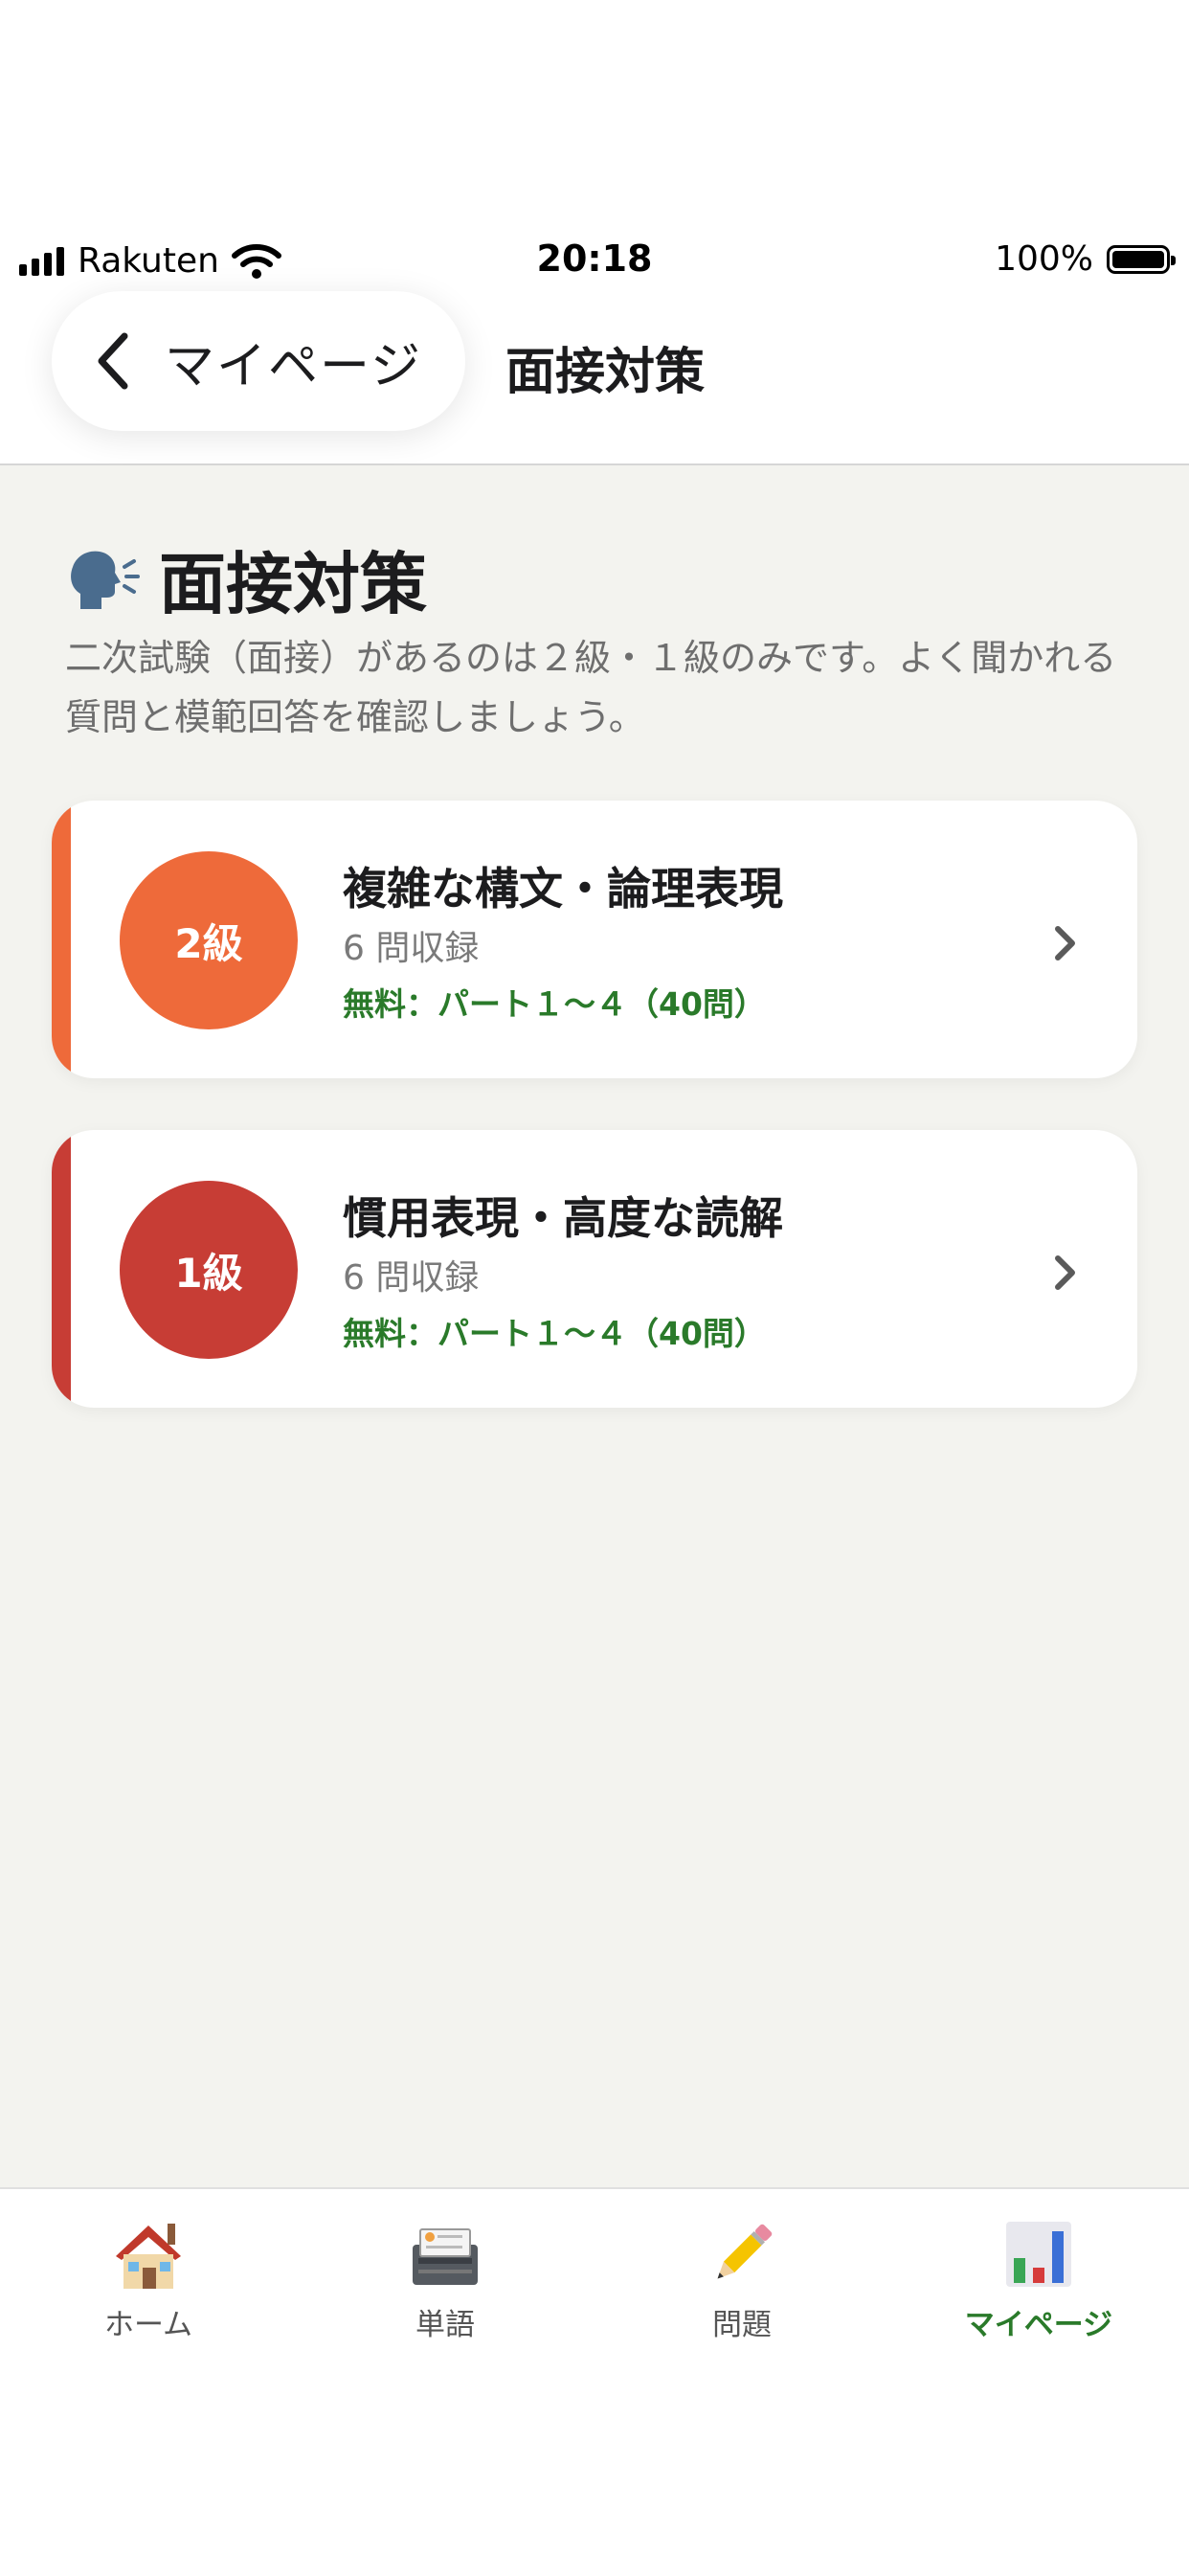 This screenshot has width=1189, height=2576. Describe the element at coordinates (1038, 2254) in the screenshot. I see `bar-chart-icon` at that location.